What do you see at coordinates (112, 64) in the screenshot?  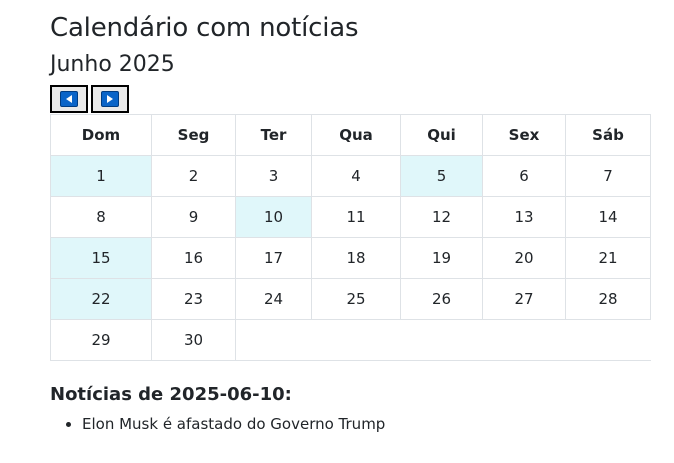 I see `month-title: Junho 2025` at bounding box center [112, 64].